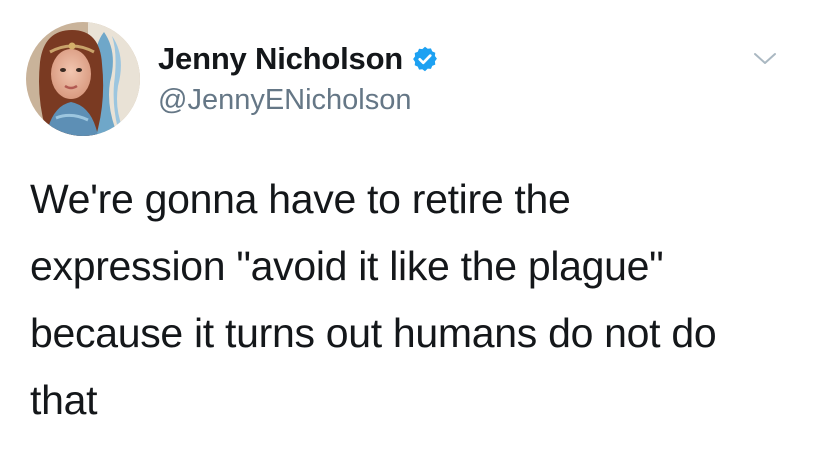 The width and height of the screenshot is (816, 455). I want to click on tweet-text-line: because it turns out humans do not do, so click(373, 333).